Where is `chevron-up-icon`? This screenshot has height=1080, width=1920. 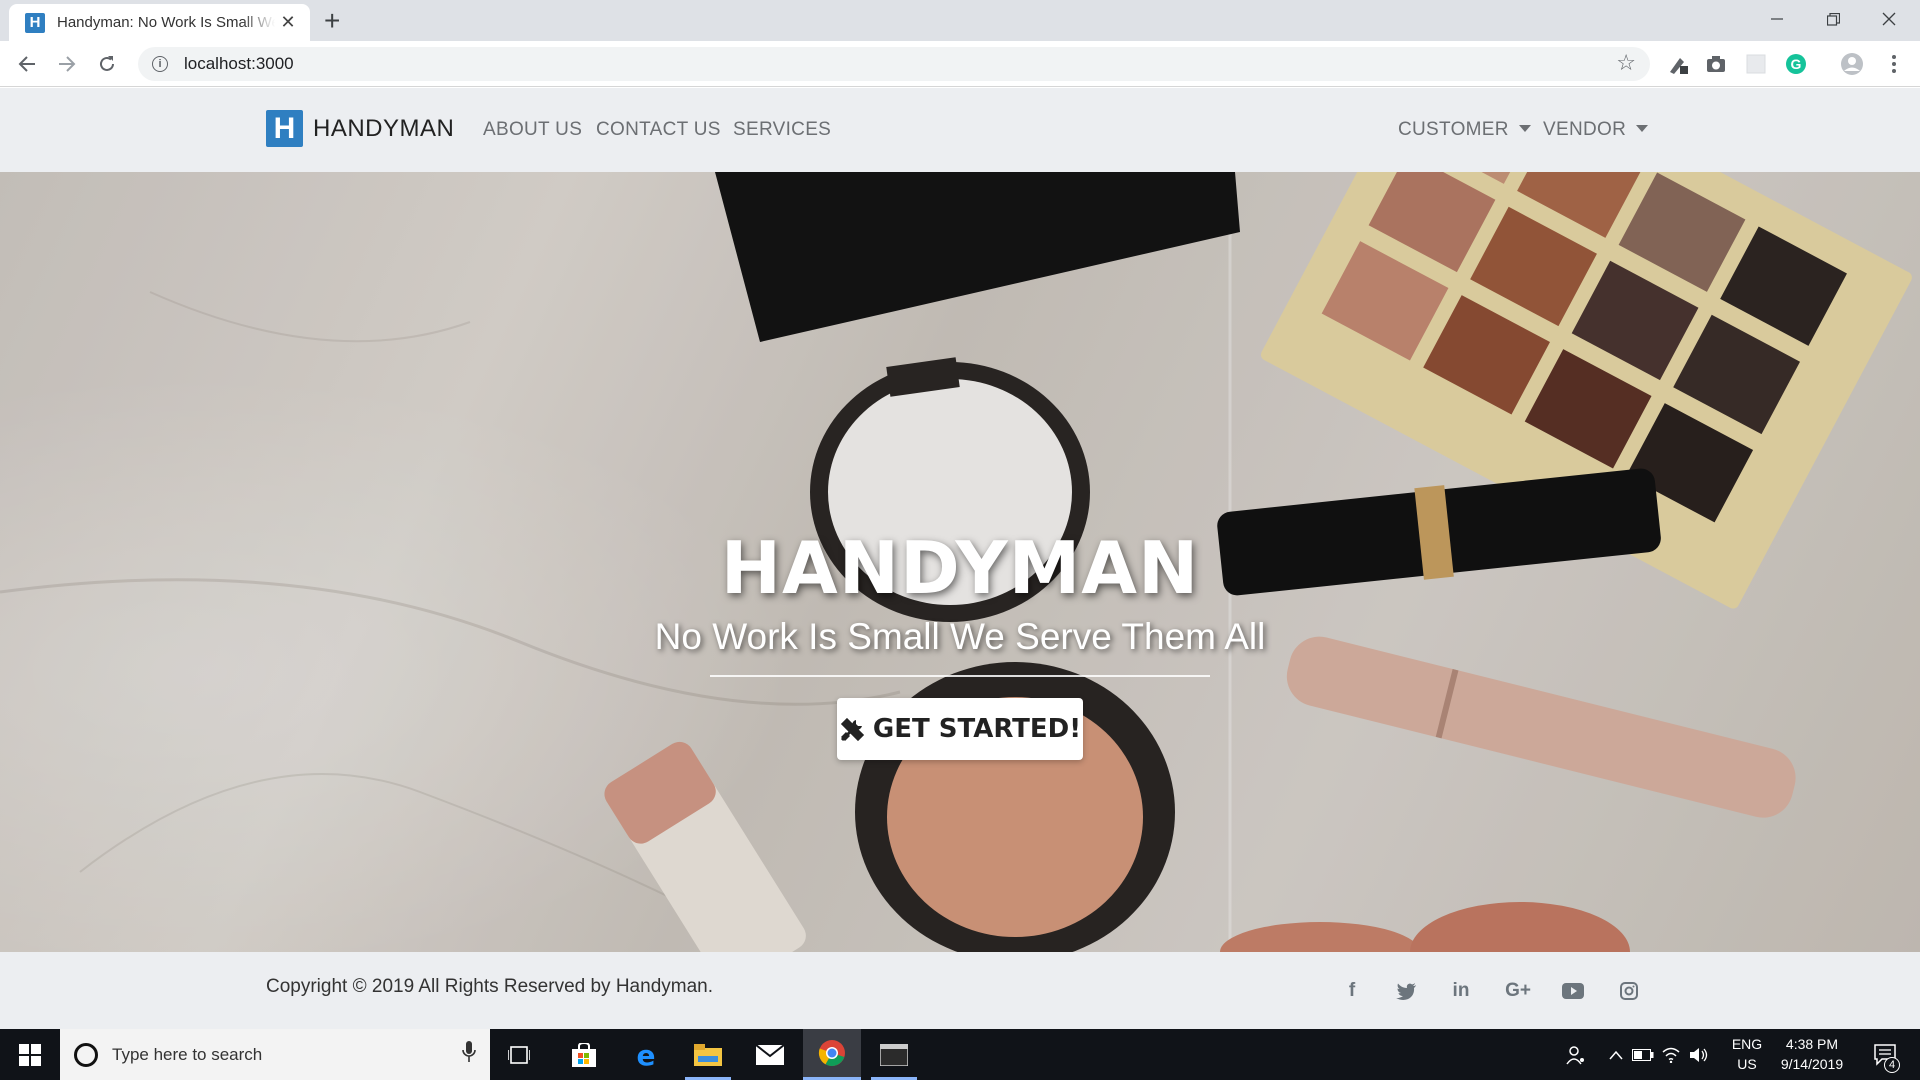 chevron-up-icon is located at coordinates (1616, 1054).